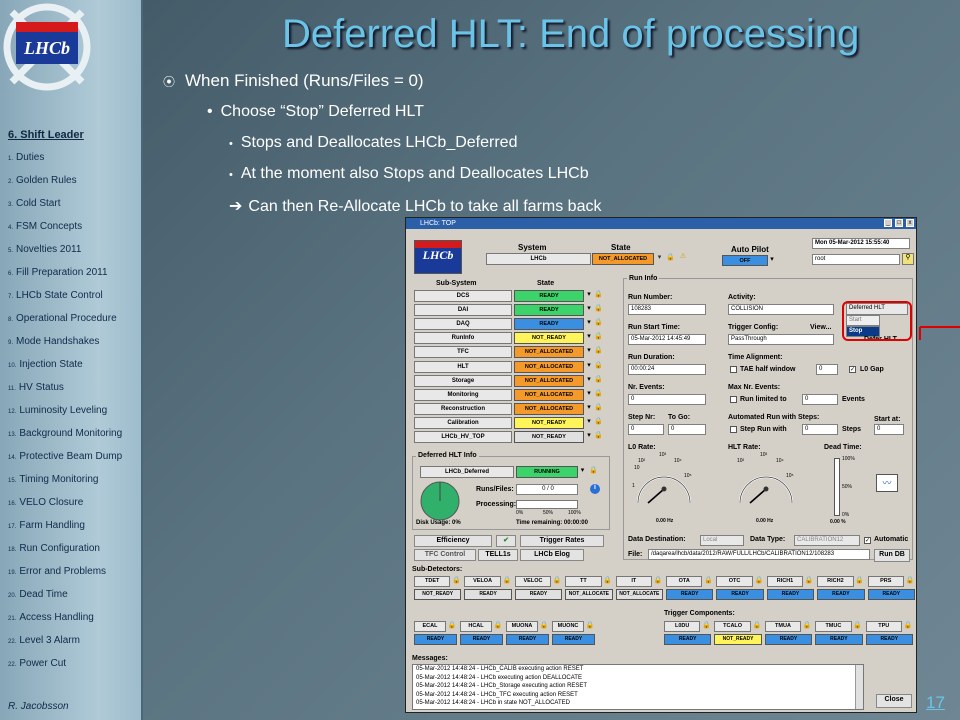 This screenshot has width=960, height=720. What do you see at coordinates (888, 223) in the screenshot?
I see `minimize-icon: _` at bounding box center [888, 223].